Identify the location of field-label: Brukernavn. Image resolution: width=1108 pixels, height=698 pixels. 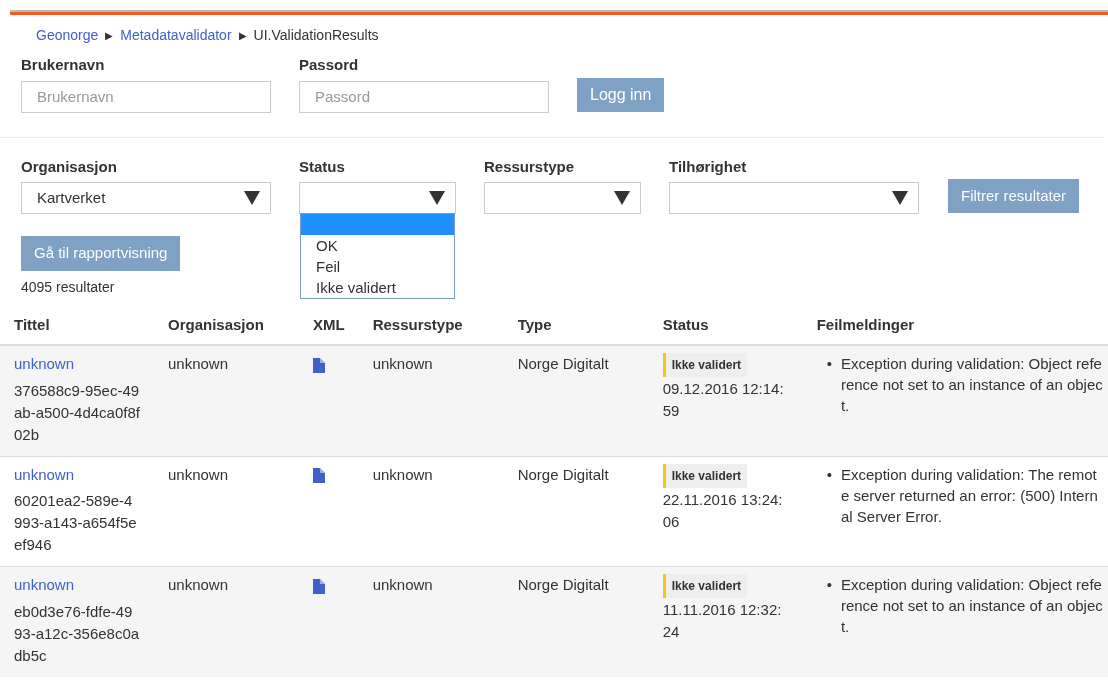
(63, 65).